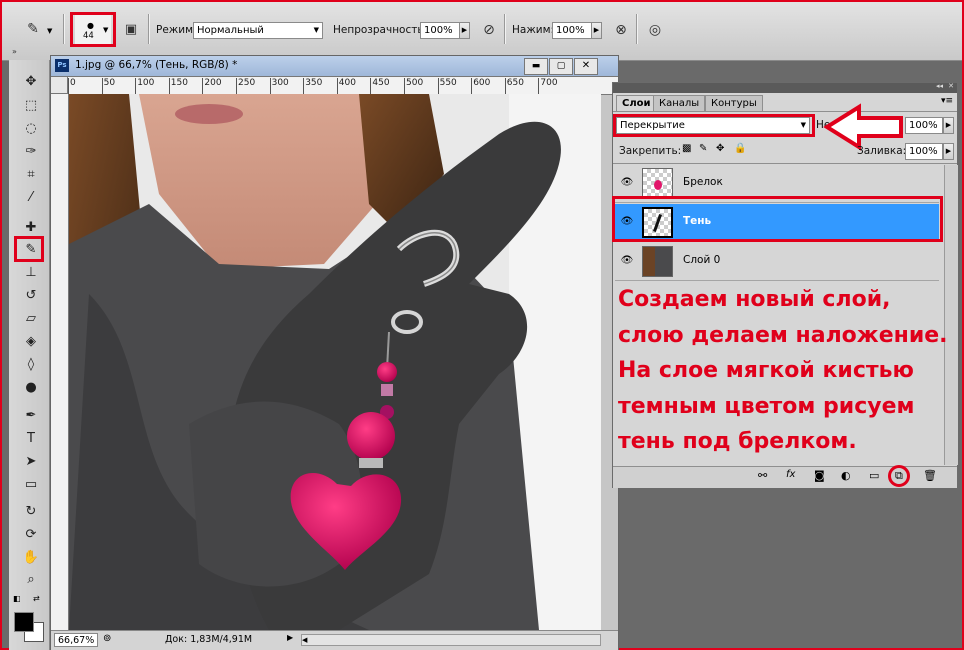  Describe the element at coordinates (156, 65) in the screenshot. I see `document-title: 1.jpg @ 66,7% (Тень, RGB/8) *` at that location.